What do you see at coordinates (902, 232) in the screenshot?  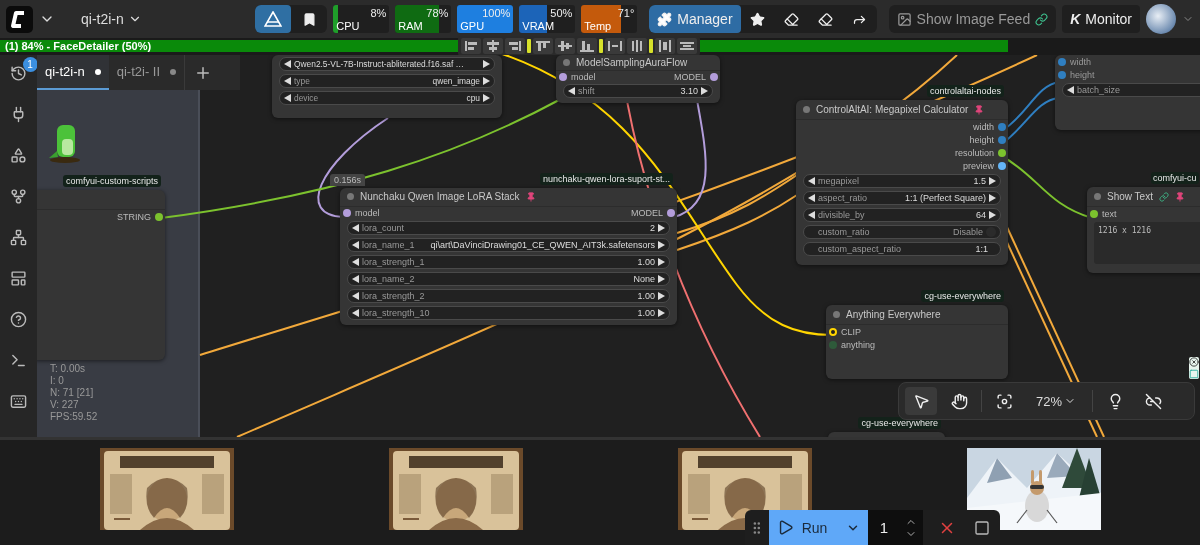 I see `toggle-field: custom_ratio Disable` at bounding box center [902, 232].